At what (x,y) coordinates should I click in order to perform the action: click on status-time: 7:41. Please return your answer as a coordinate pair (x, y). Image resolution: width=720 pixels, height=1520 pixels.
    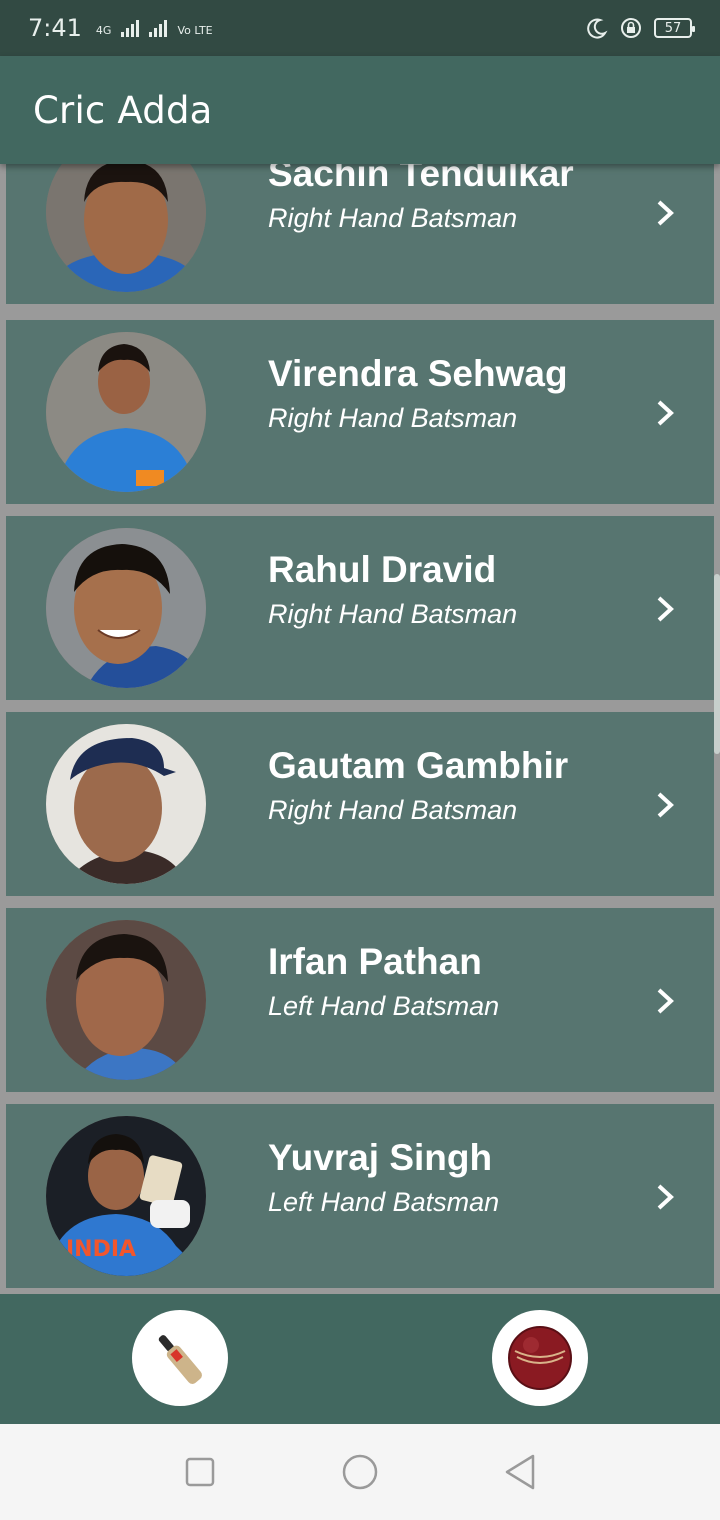
    Looking at the image, I should click on (55, 28).